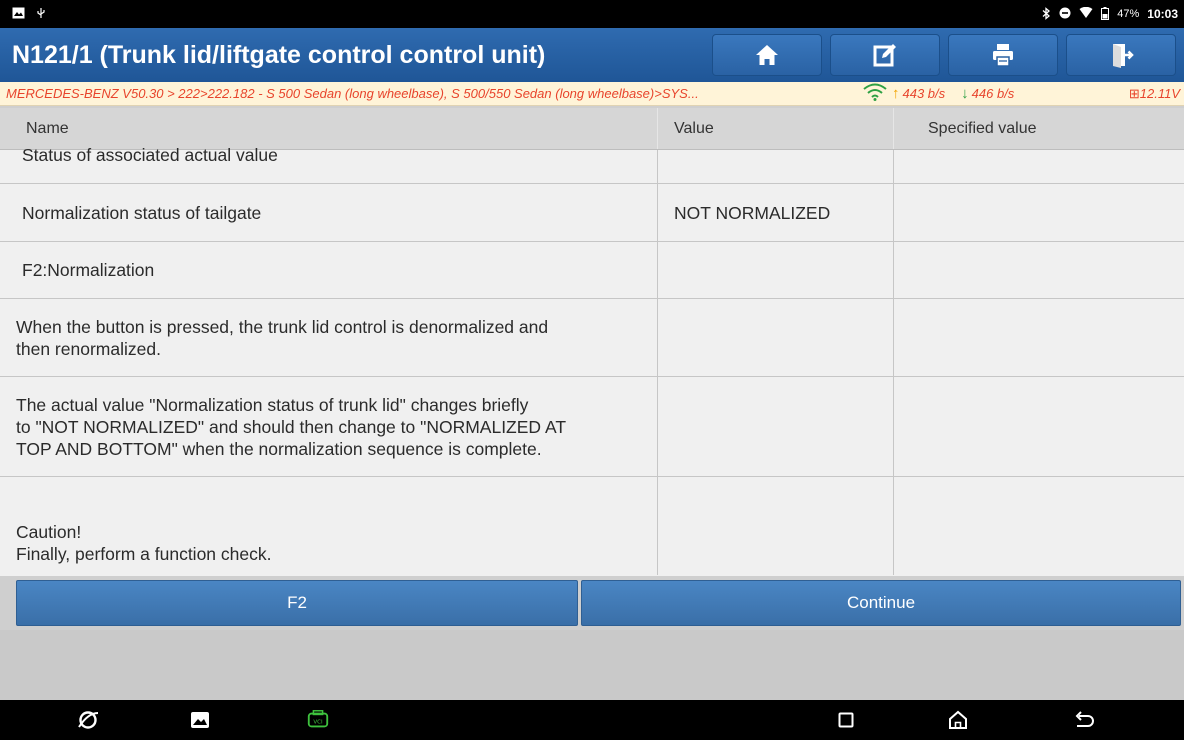 This screenshot has height=740, width=1184. I want to click on navigation-bar: VCI, so click(592, 720).